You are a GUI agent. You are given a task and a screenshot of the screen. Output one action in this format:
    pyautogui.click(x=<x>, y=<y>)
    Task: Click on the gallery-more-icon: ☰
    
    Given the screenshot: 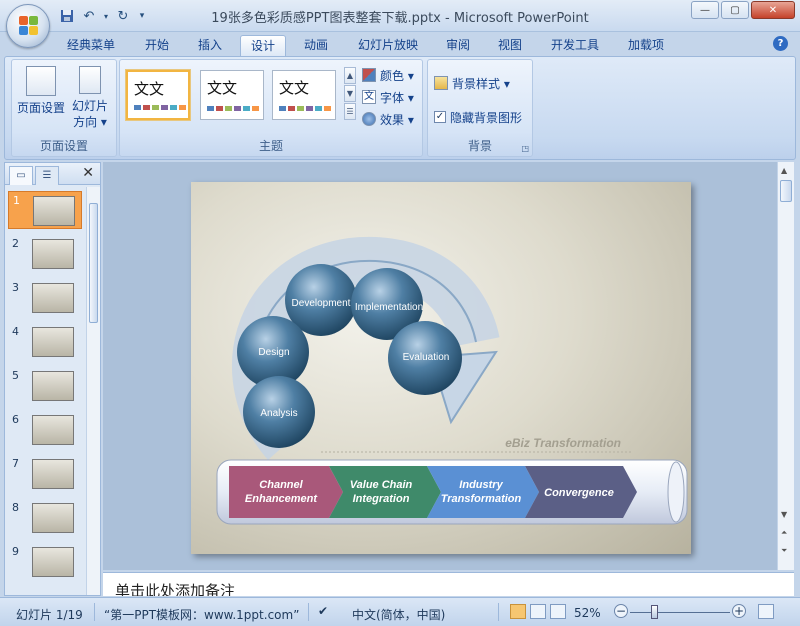 What is the action you would take?
    pyautogui.click(x=350, y=111)
    